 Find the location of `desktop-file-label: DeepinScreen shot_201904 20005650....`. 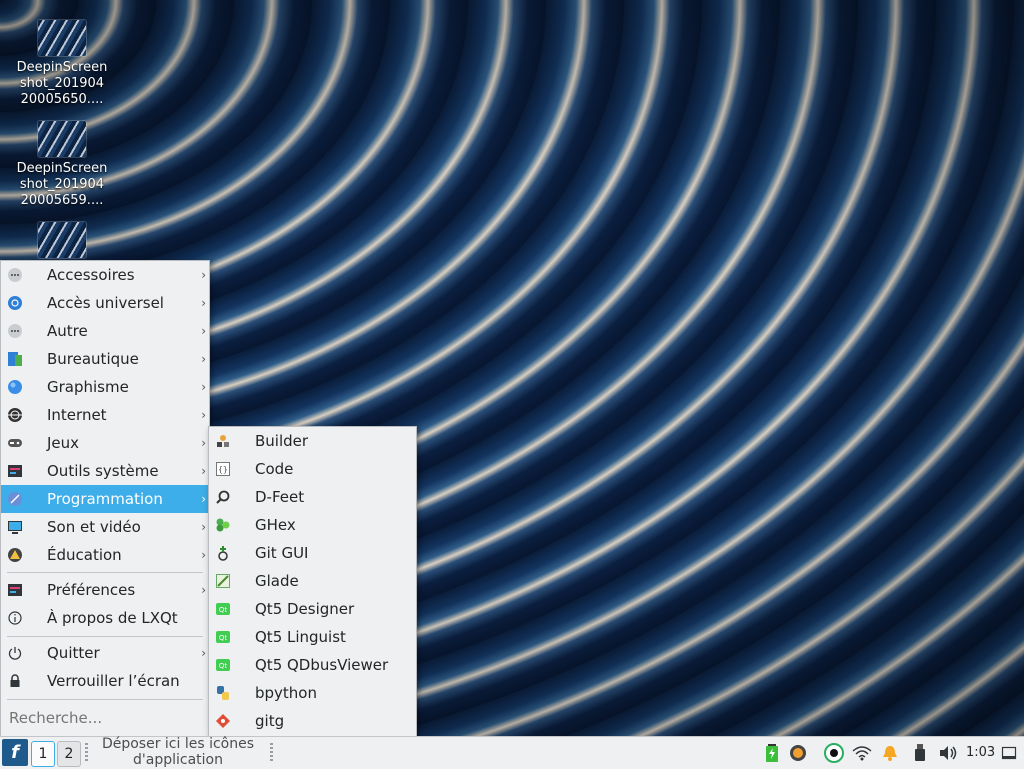

desktop-file-label: DeepinScreen shot_201904 20005650.... is located at coordinates (62, 83).